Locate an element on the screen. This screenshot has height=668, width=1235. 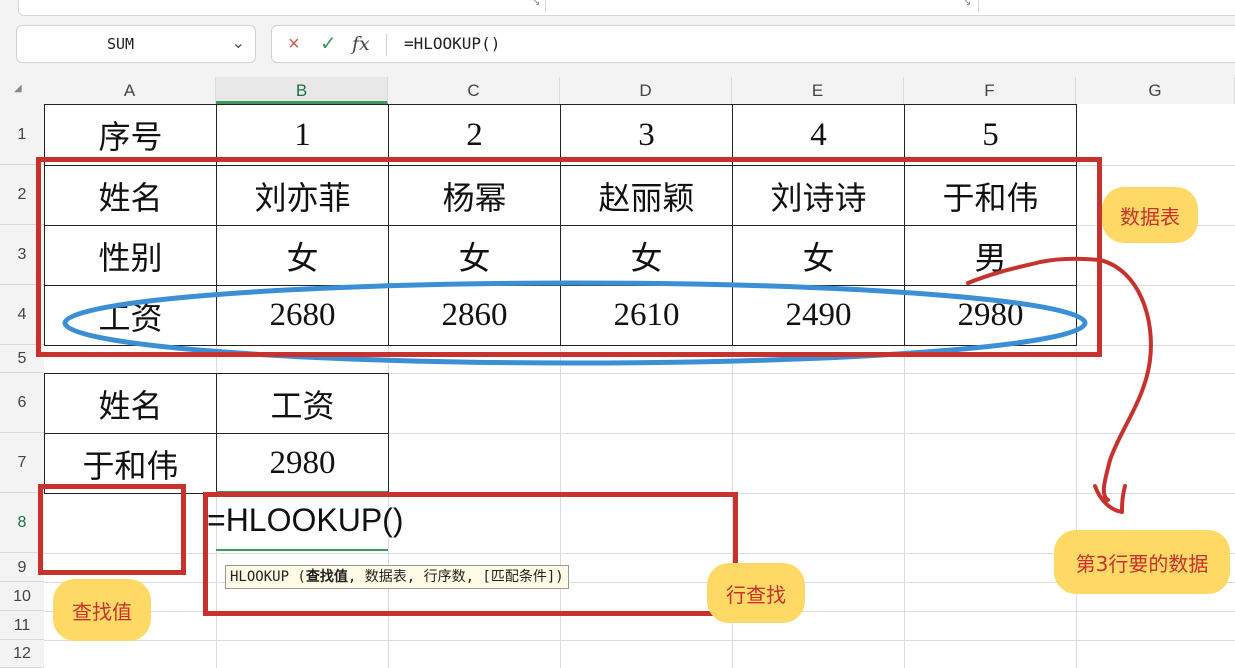
label-third-row: 第3行要的数据 is located at coordinates (1142, 562).